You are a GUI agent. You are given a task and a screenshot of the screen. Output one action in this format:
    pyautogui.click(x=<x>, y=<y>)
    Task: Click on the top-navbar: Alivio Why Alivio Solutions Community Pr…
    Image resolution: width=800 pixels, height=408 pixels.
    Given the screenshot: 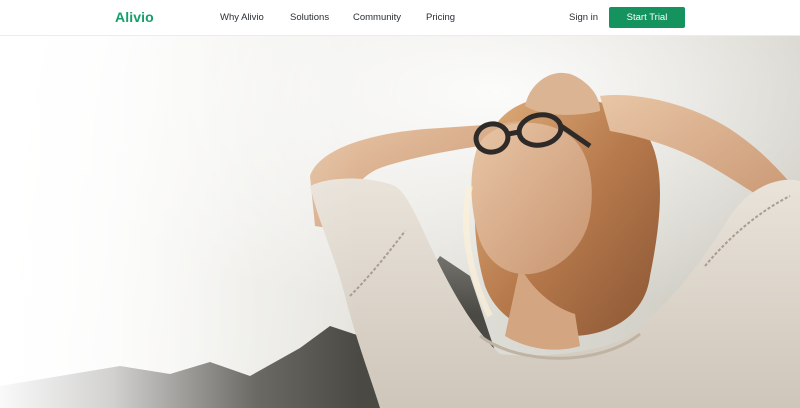 What is the action you would take?
    pyautogui.click(x=400, y=18)
    